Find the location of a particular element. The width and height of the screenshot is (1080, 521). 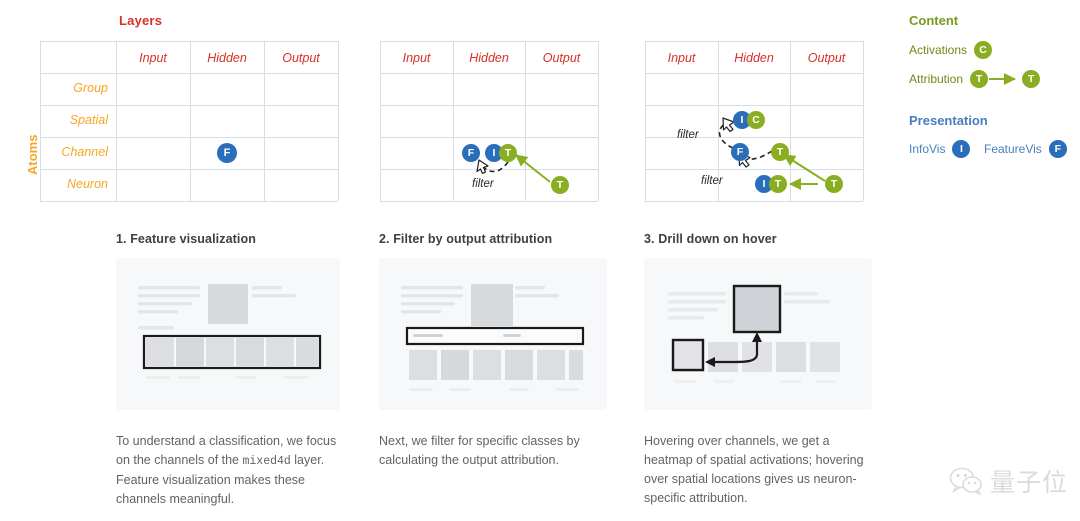

panel-title: 1. Feature visualization is located at coordinates (186, 239).